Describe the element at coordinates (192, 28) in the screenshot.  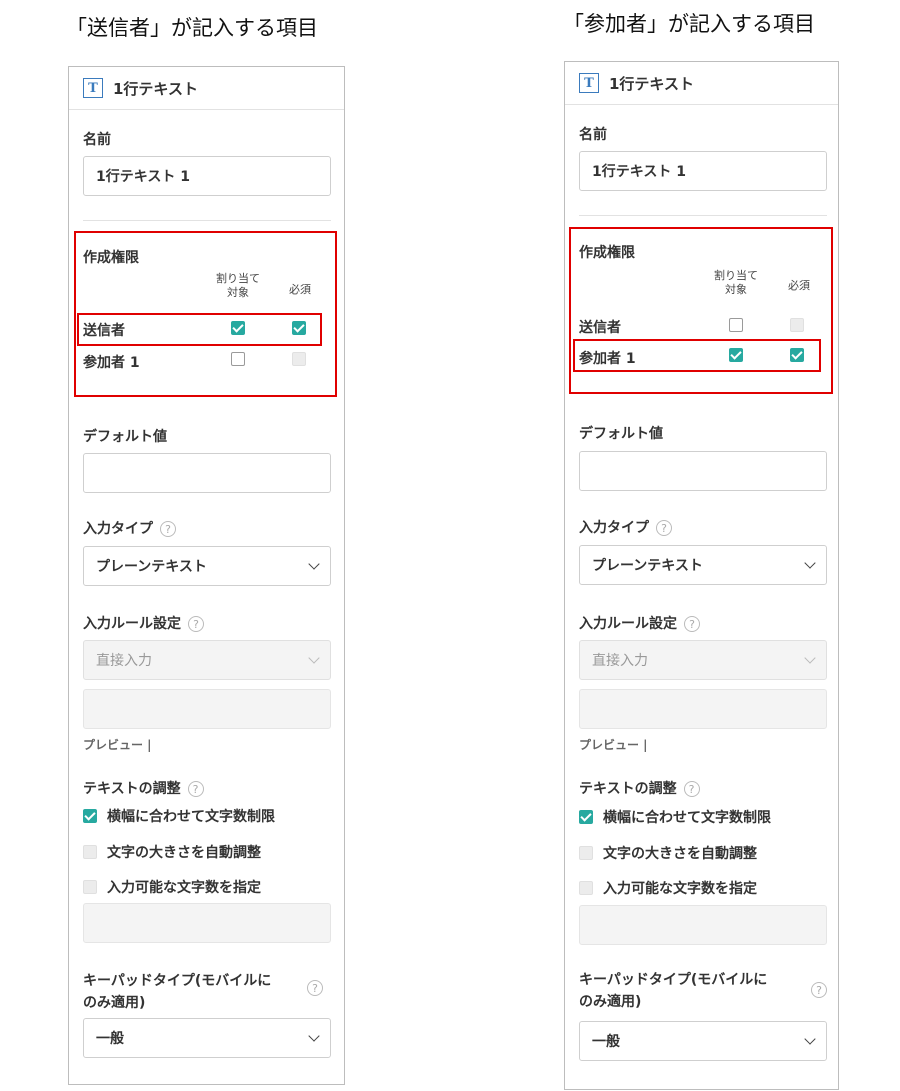
I see `caption-sender: 「送信者」が記入する項目` at that location.